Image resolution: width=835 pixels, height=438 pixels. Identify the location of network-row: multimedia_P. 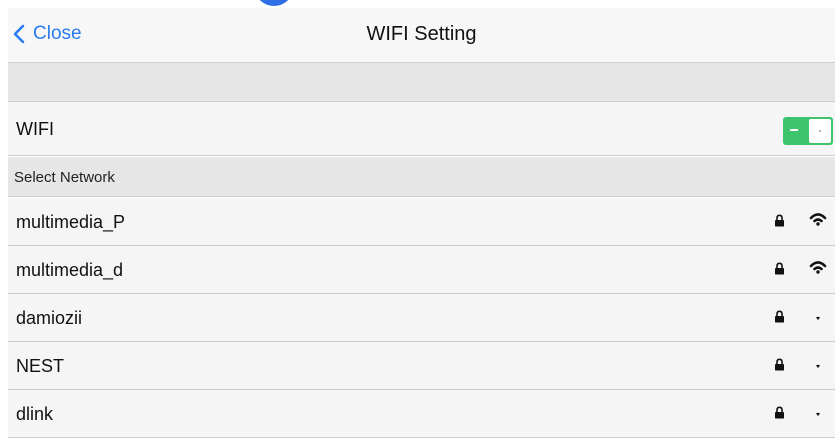
(421, 222).